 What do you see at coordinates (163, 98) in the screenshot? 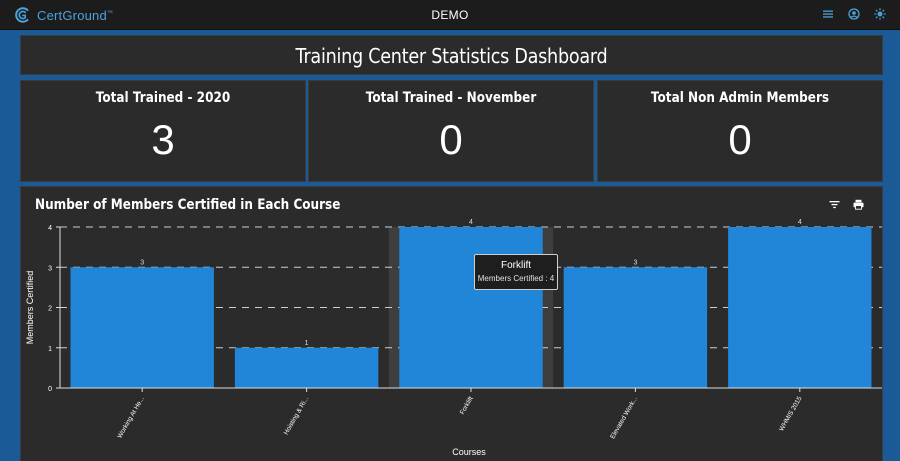
I see `stat-title: Total Trained - 2020` at bounding box center [163, 98].